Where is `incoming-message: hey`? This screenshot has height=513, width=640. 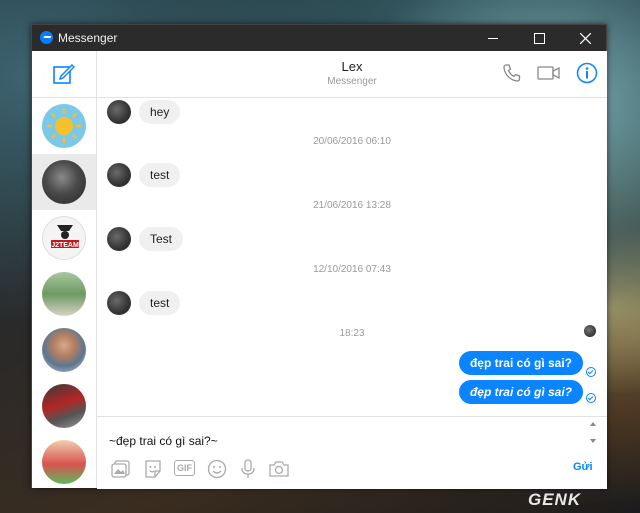 incoming-message: hey is located at coordinates (160, 112).